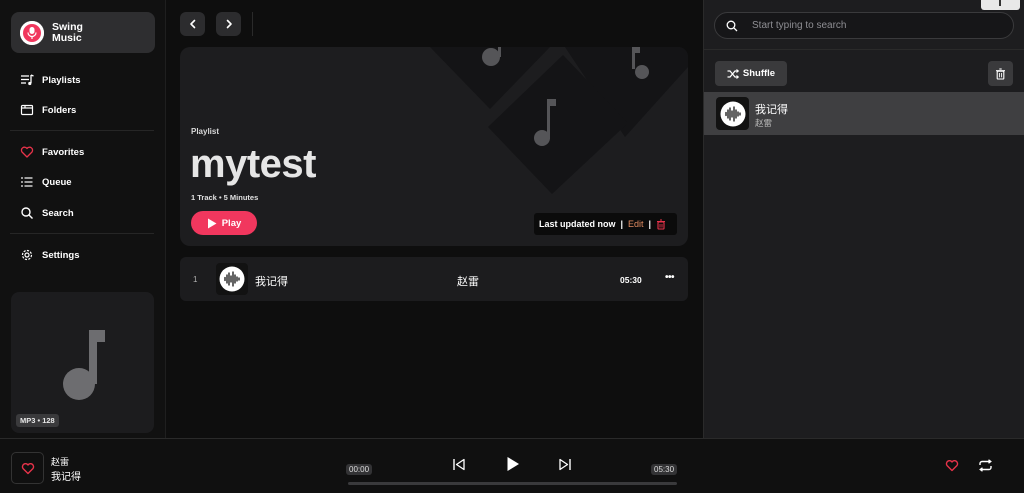 This screenshot has width=1024, height=493. I want to click on sidebar-item-folders: Folders, so click(48, 110).